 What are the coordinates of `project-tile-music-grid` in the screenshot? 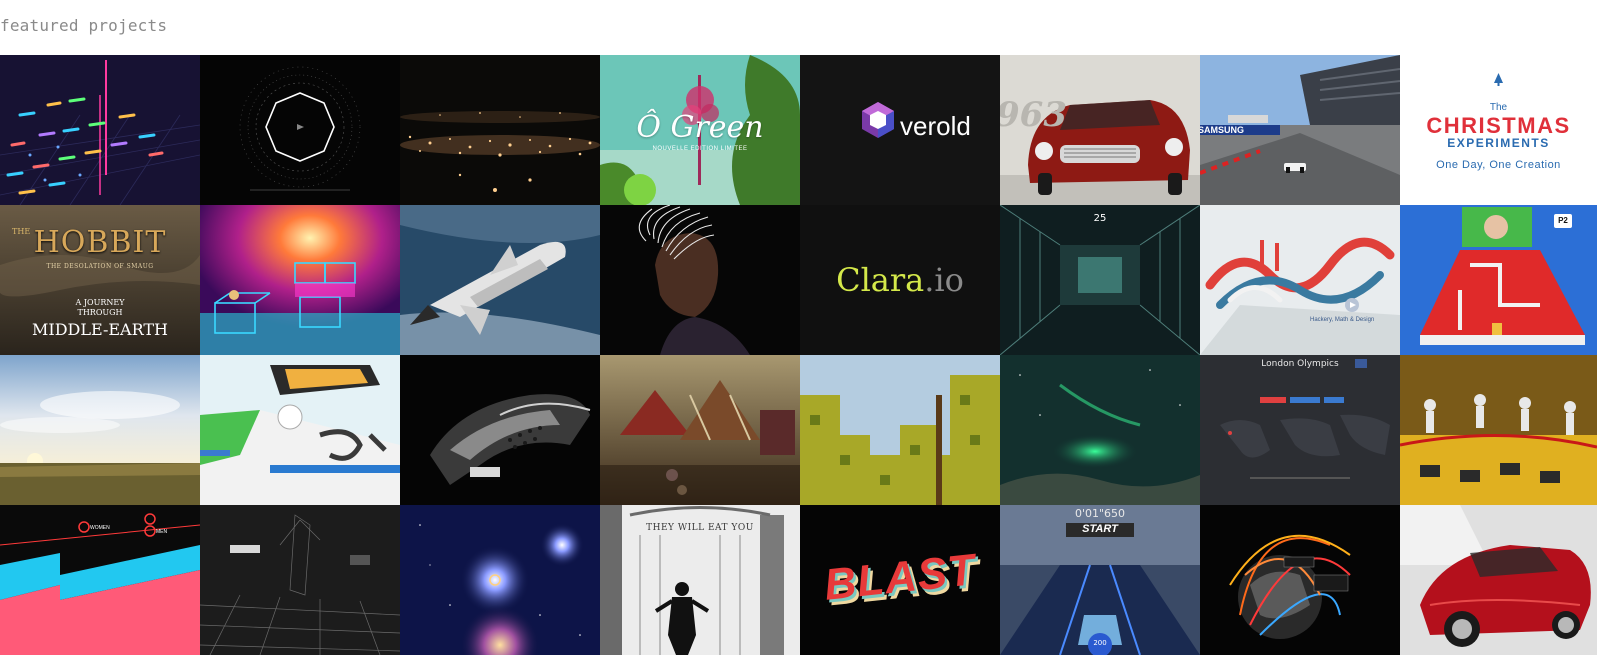 It's located at (100, 130).